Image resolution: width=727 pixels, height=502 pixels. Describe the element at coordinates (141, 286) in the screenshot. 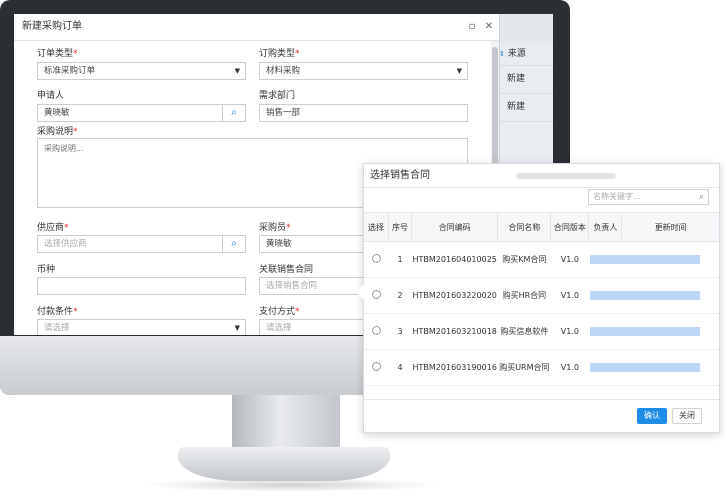

I see `currency-field` at that location.